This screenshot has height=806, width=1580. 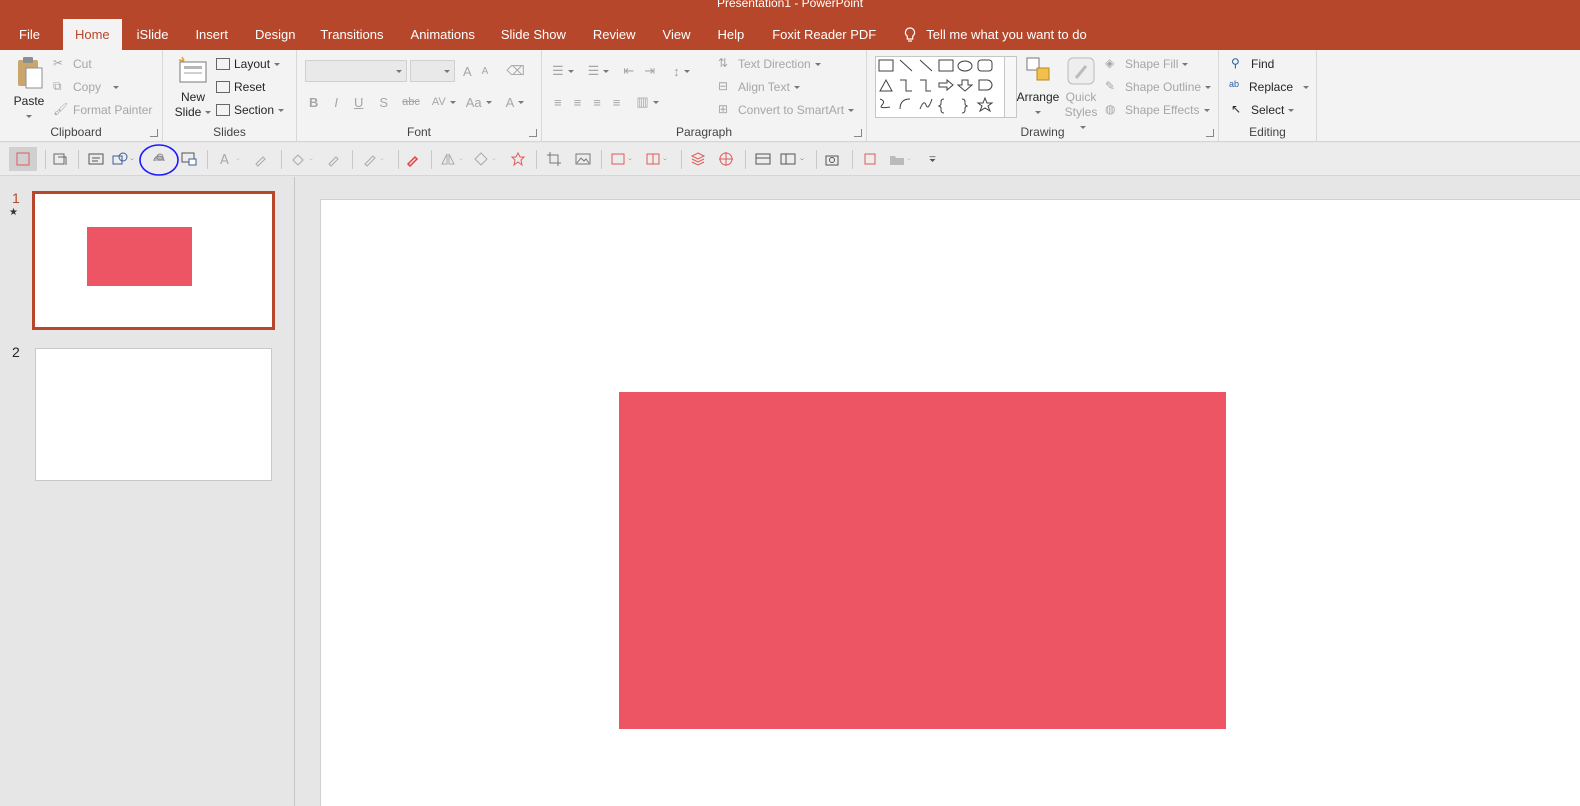 I want to click on underline-button: U, so click(x=358, y=102).